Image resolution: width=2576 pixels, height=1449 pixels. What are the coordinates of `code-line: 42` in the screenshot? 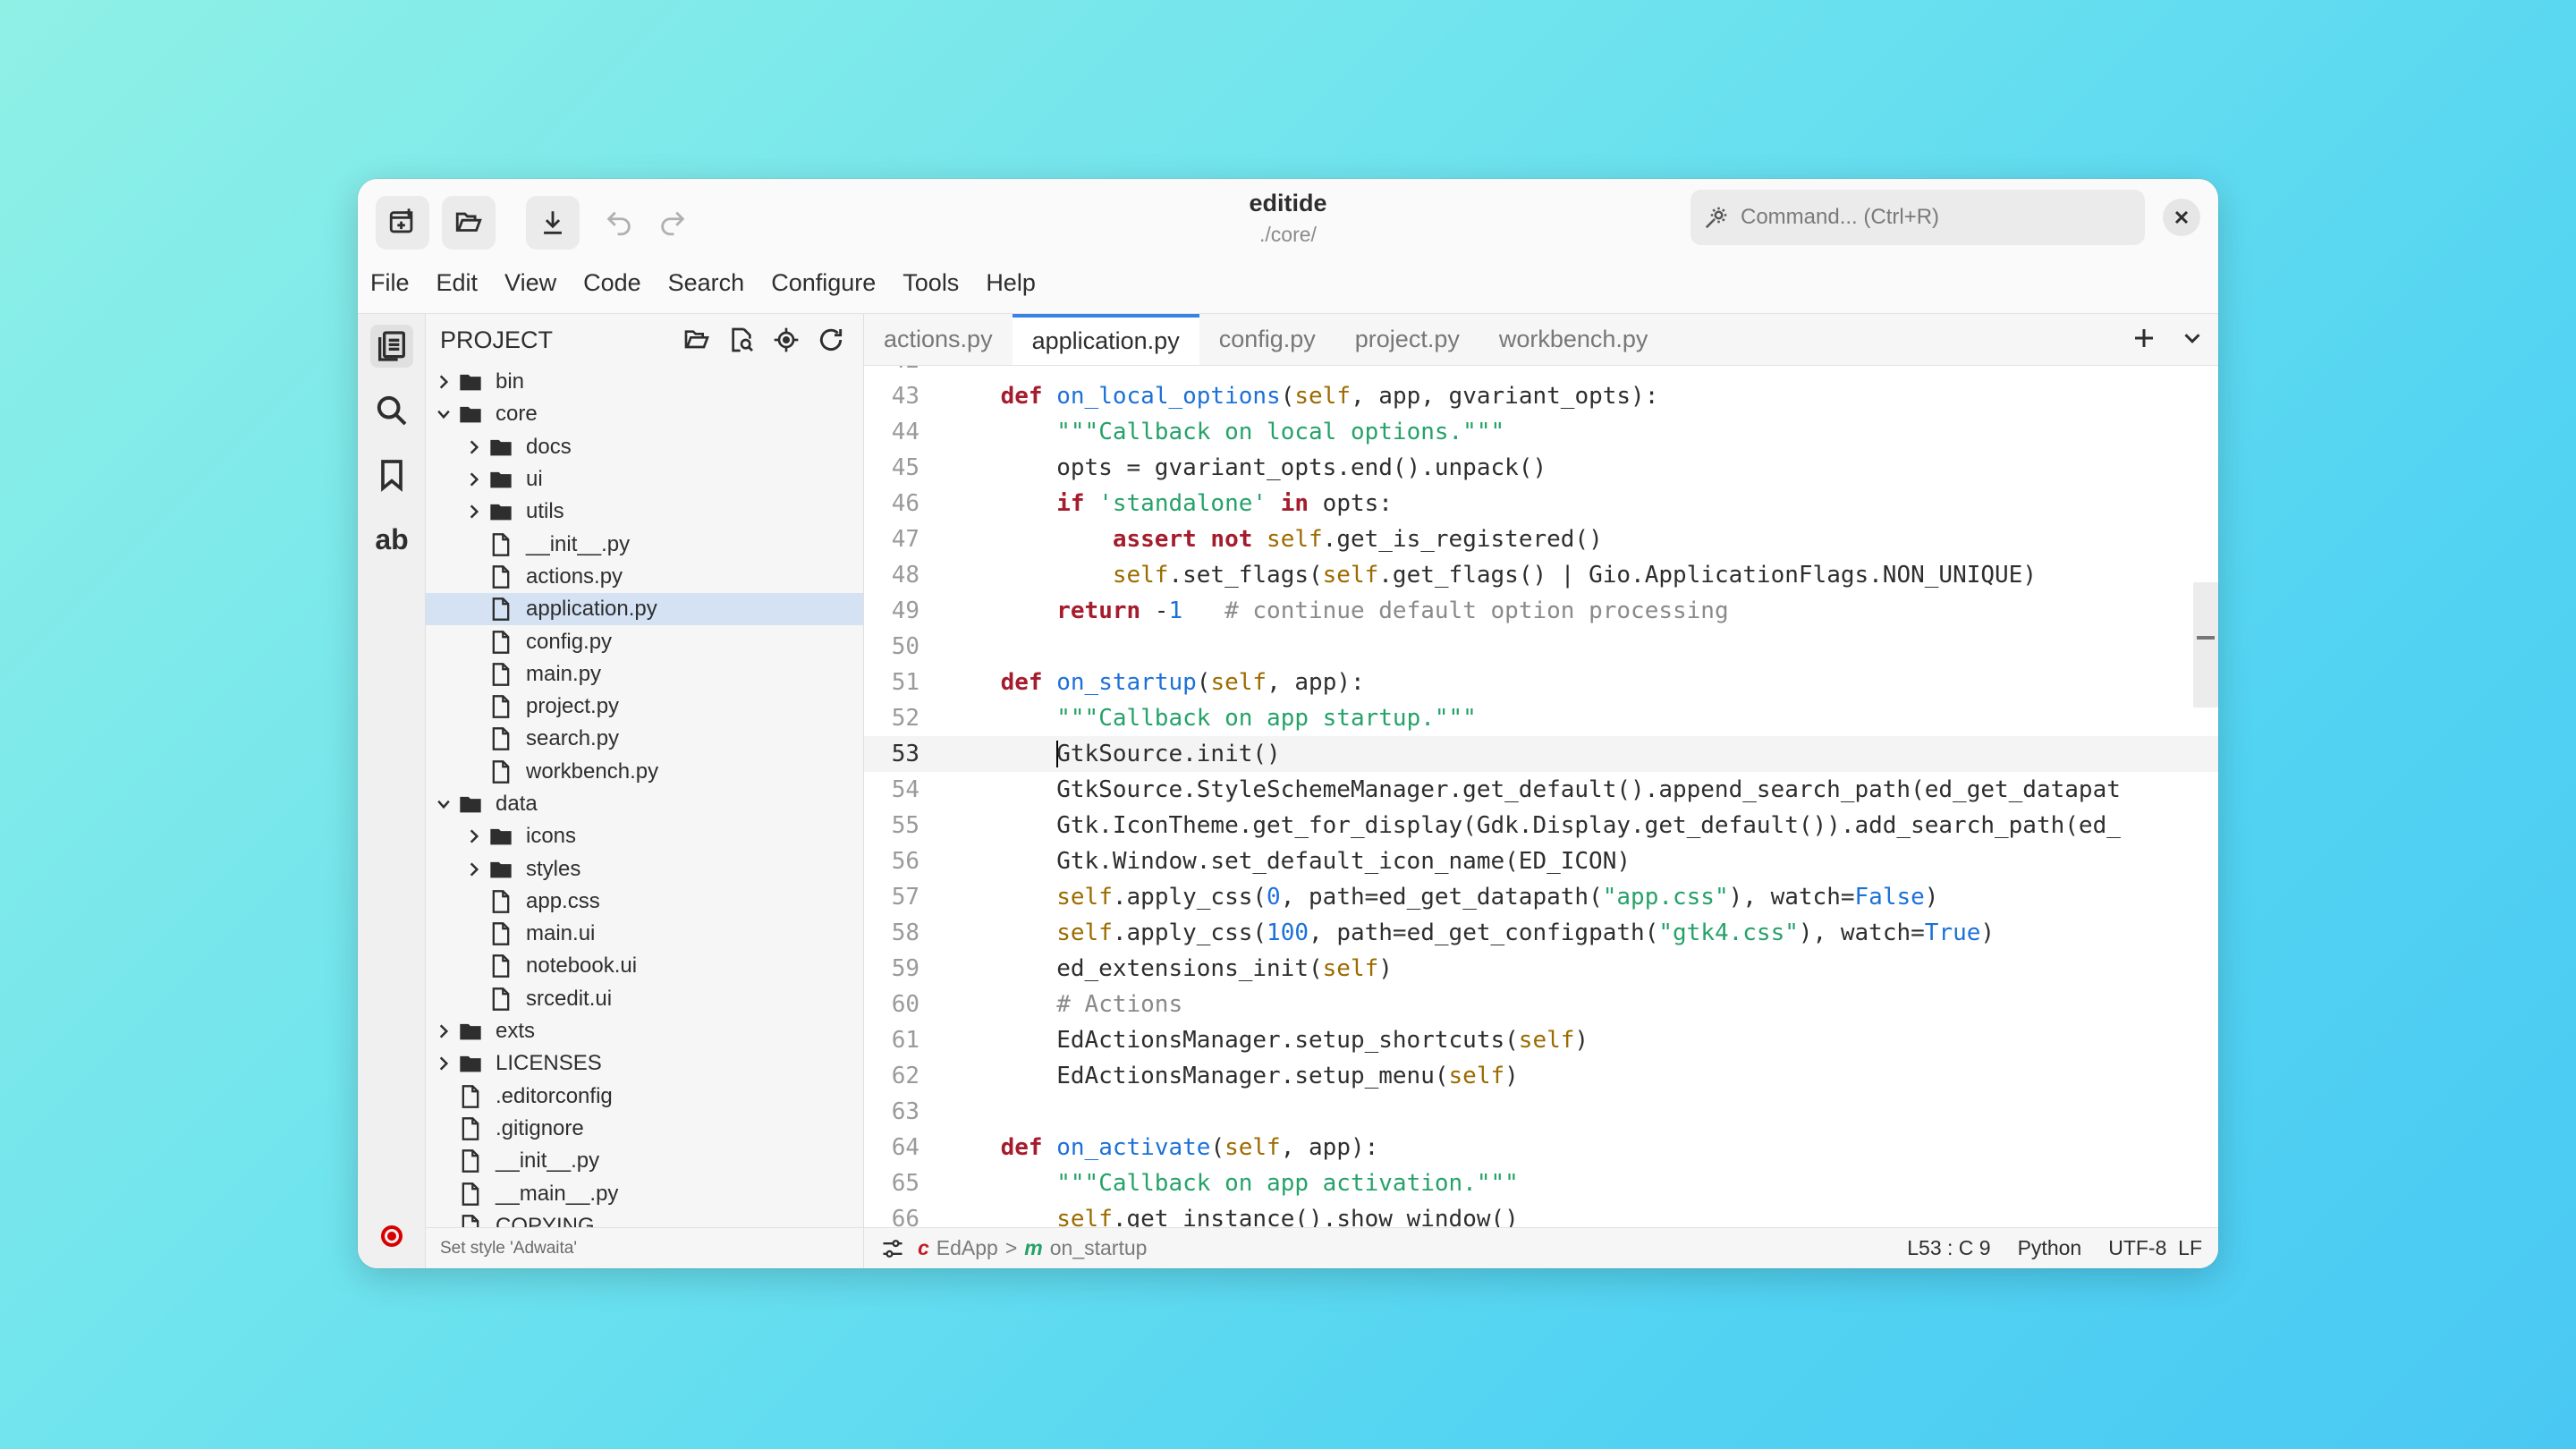 It's located at (1541, 372).